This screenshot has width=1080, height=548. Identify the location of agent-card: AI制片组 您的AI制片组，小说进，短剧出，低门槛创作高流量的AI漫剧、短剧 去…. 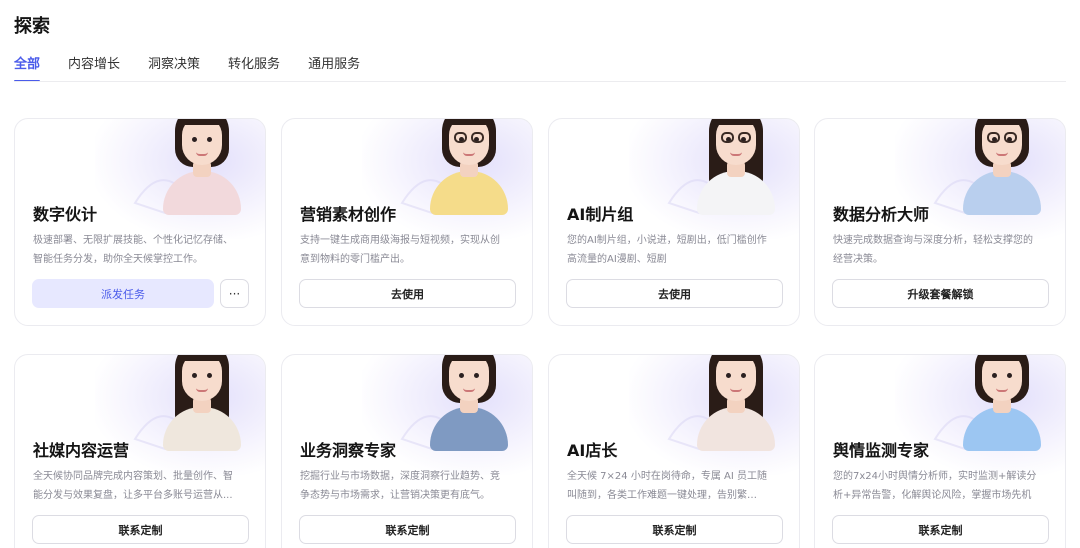
(674, 222).